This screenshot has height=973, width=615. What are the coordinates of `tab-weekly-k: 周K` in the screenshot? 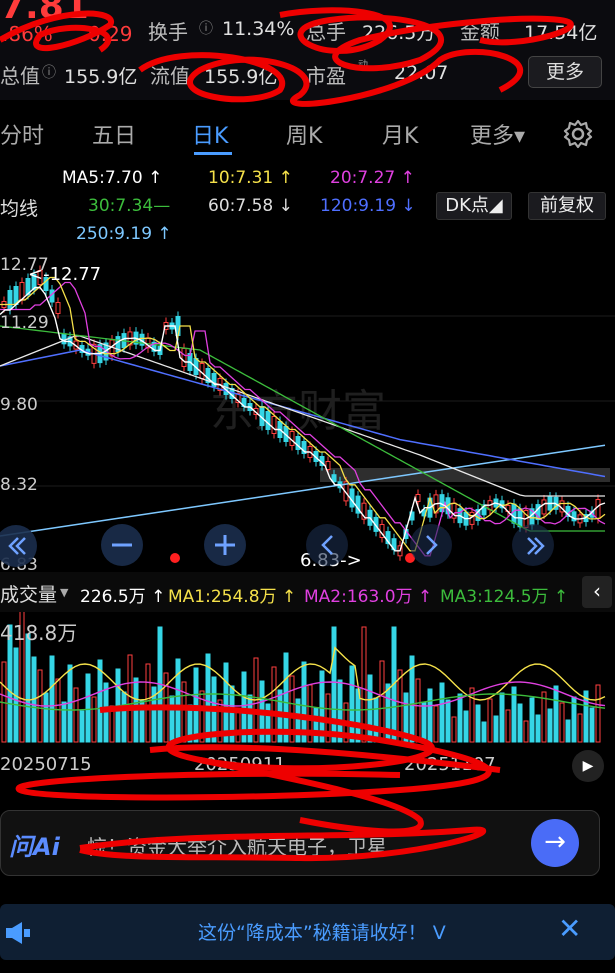 It's located at (304, 134).